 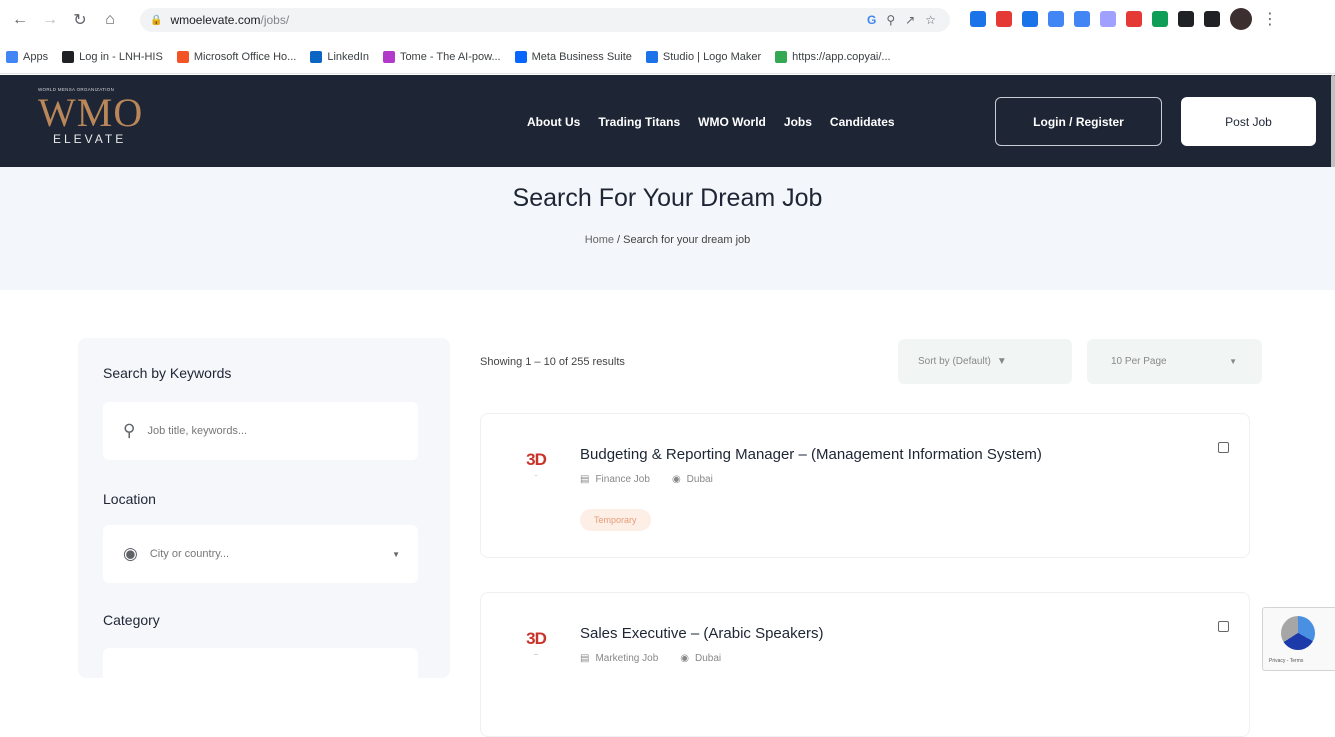 I want to click on wmo-logo: WORLD MENSA ORGANIZATION WMO ELEVATE, so click(x=113, y=122).